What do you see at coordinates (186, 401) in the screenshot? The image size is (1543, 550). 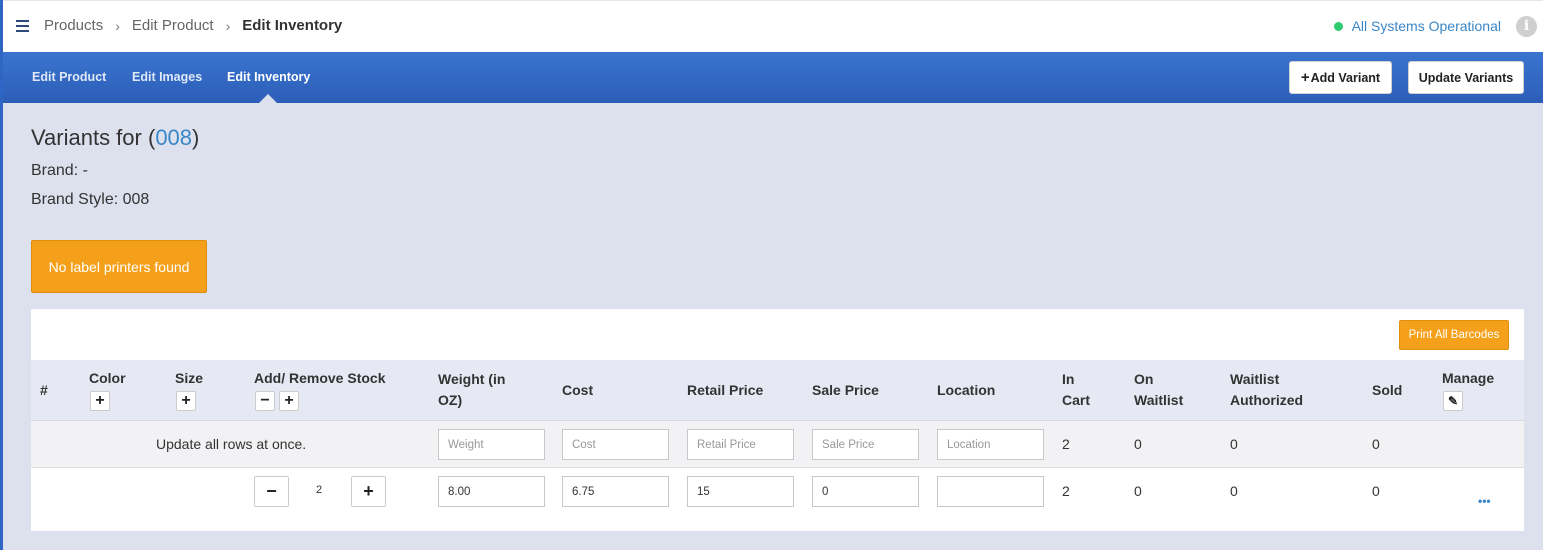 I see `add-size-plus-icon: +` at bounding box center [186, 401].